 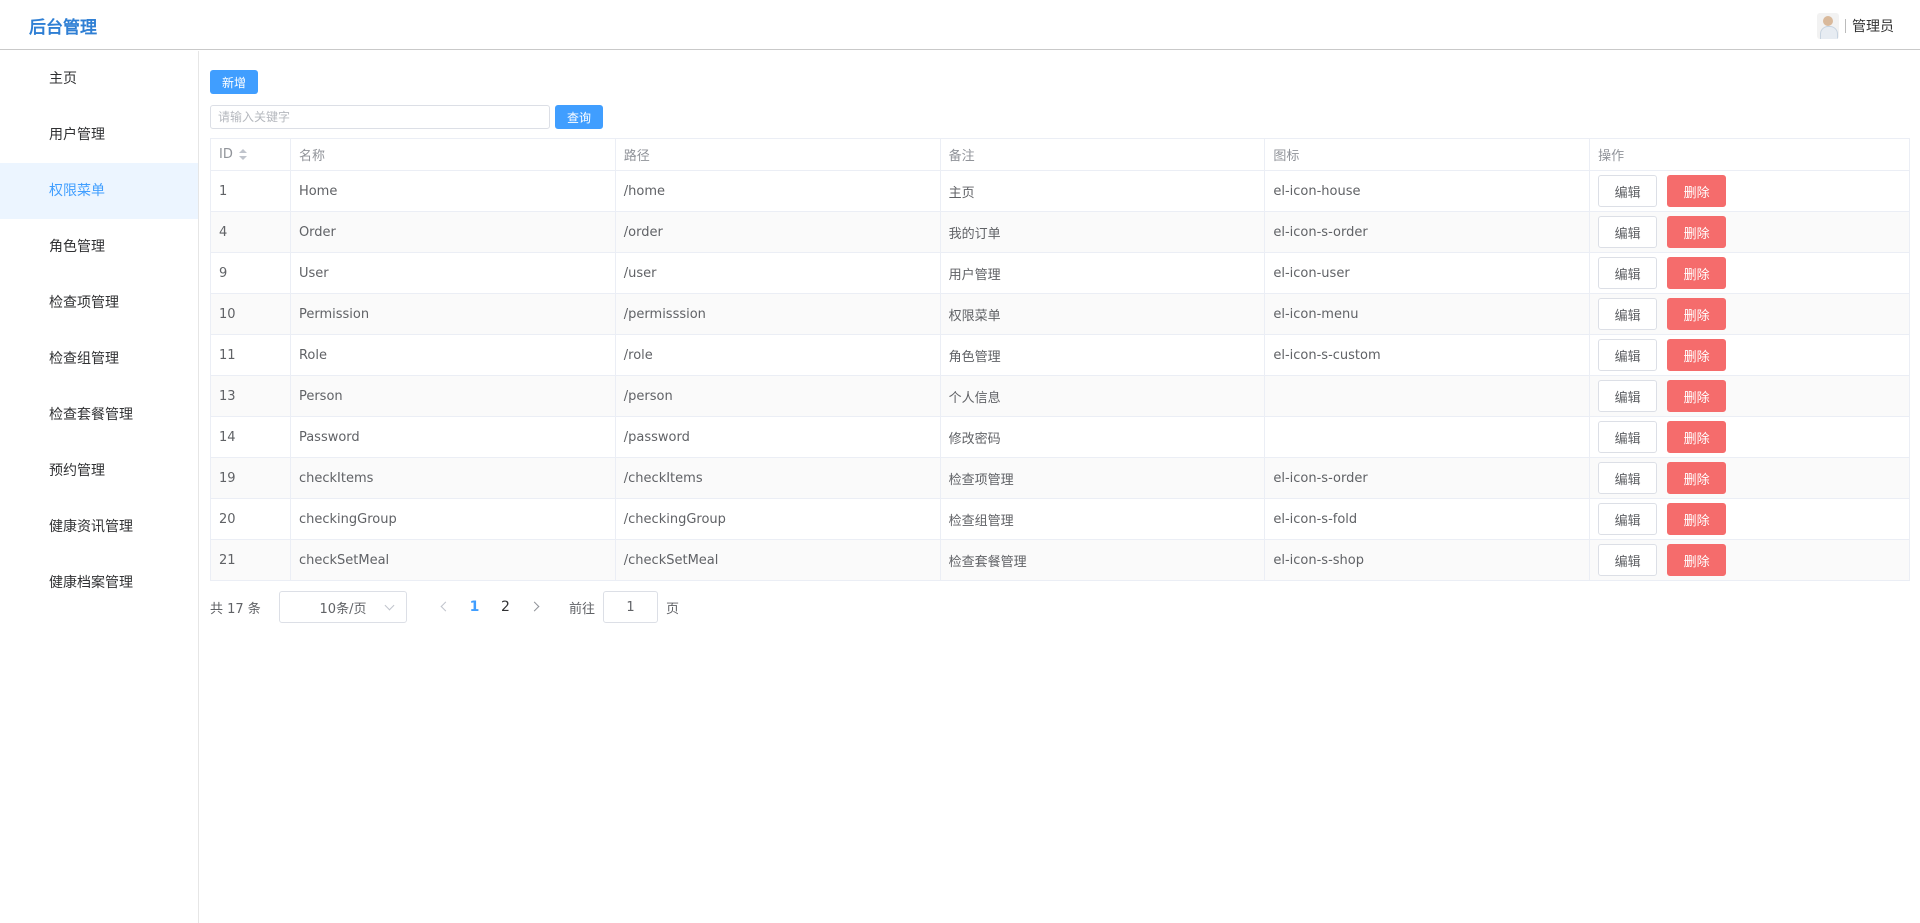 I want to click on avatar, so click(x=1828, y=26).